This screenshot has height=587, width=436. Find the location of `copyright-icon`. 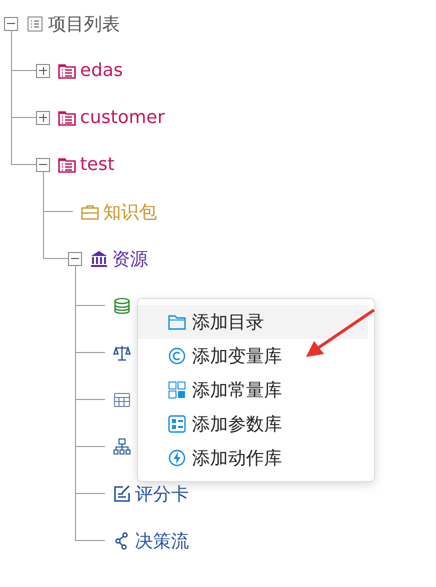

copyright-icon is located at coordinates (177, 356).